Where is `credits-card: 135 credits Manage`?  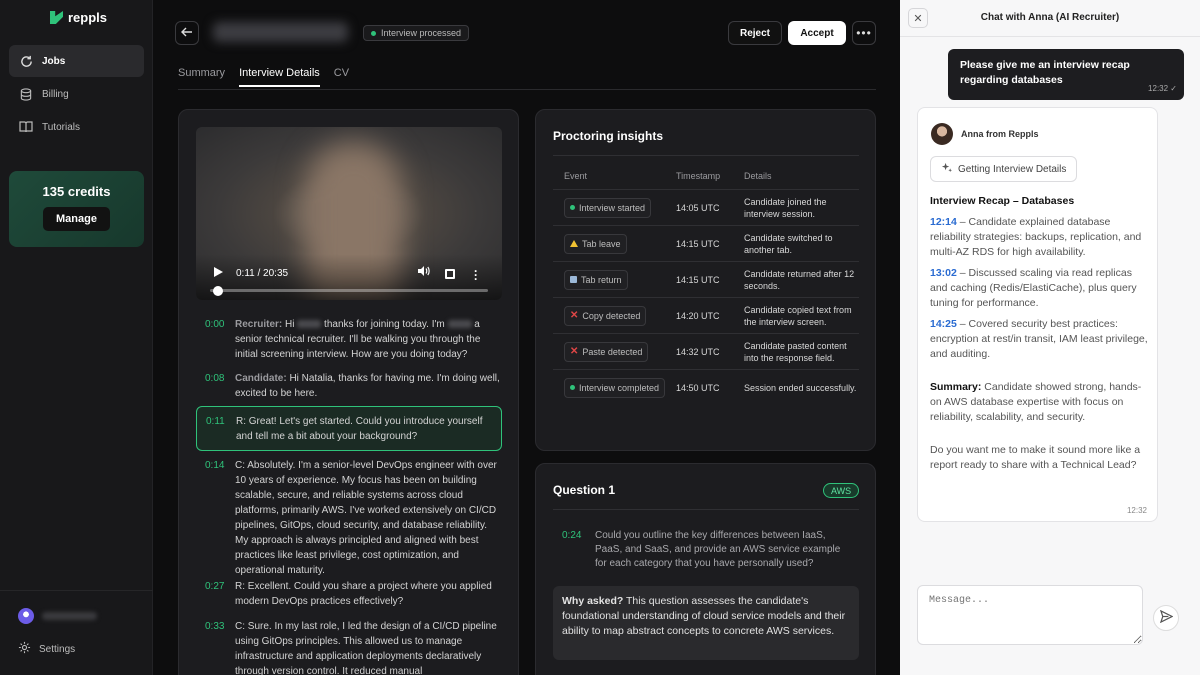
credits-card: 135 credits Manage is located at coordinates (76, 209).